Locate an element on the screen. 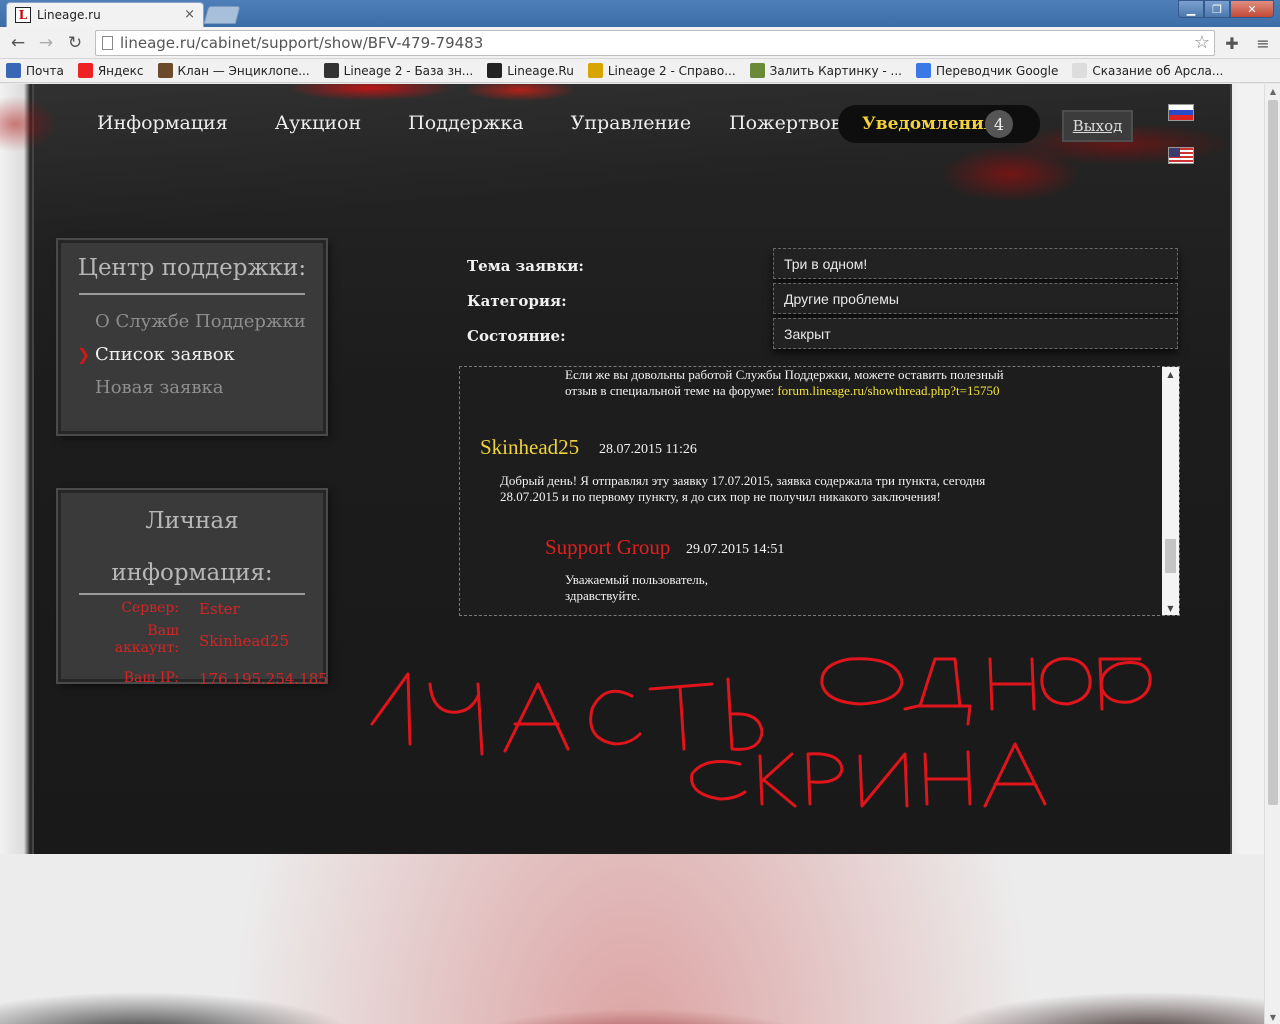 Image resolution: width=1280 pixels, height=1024 pixels. page-icon is located at coordinates (107, 43).